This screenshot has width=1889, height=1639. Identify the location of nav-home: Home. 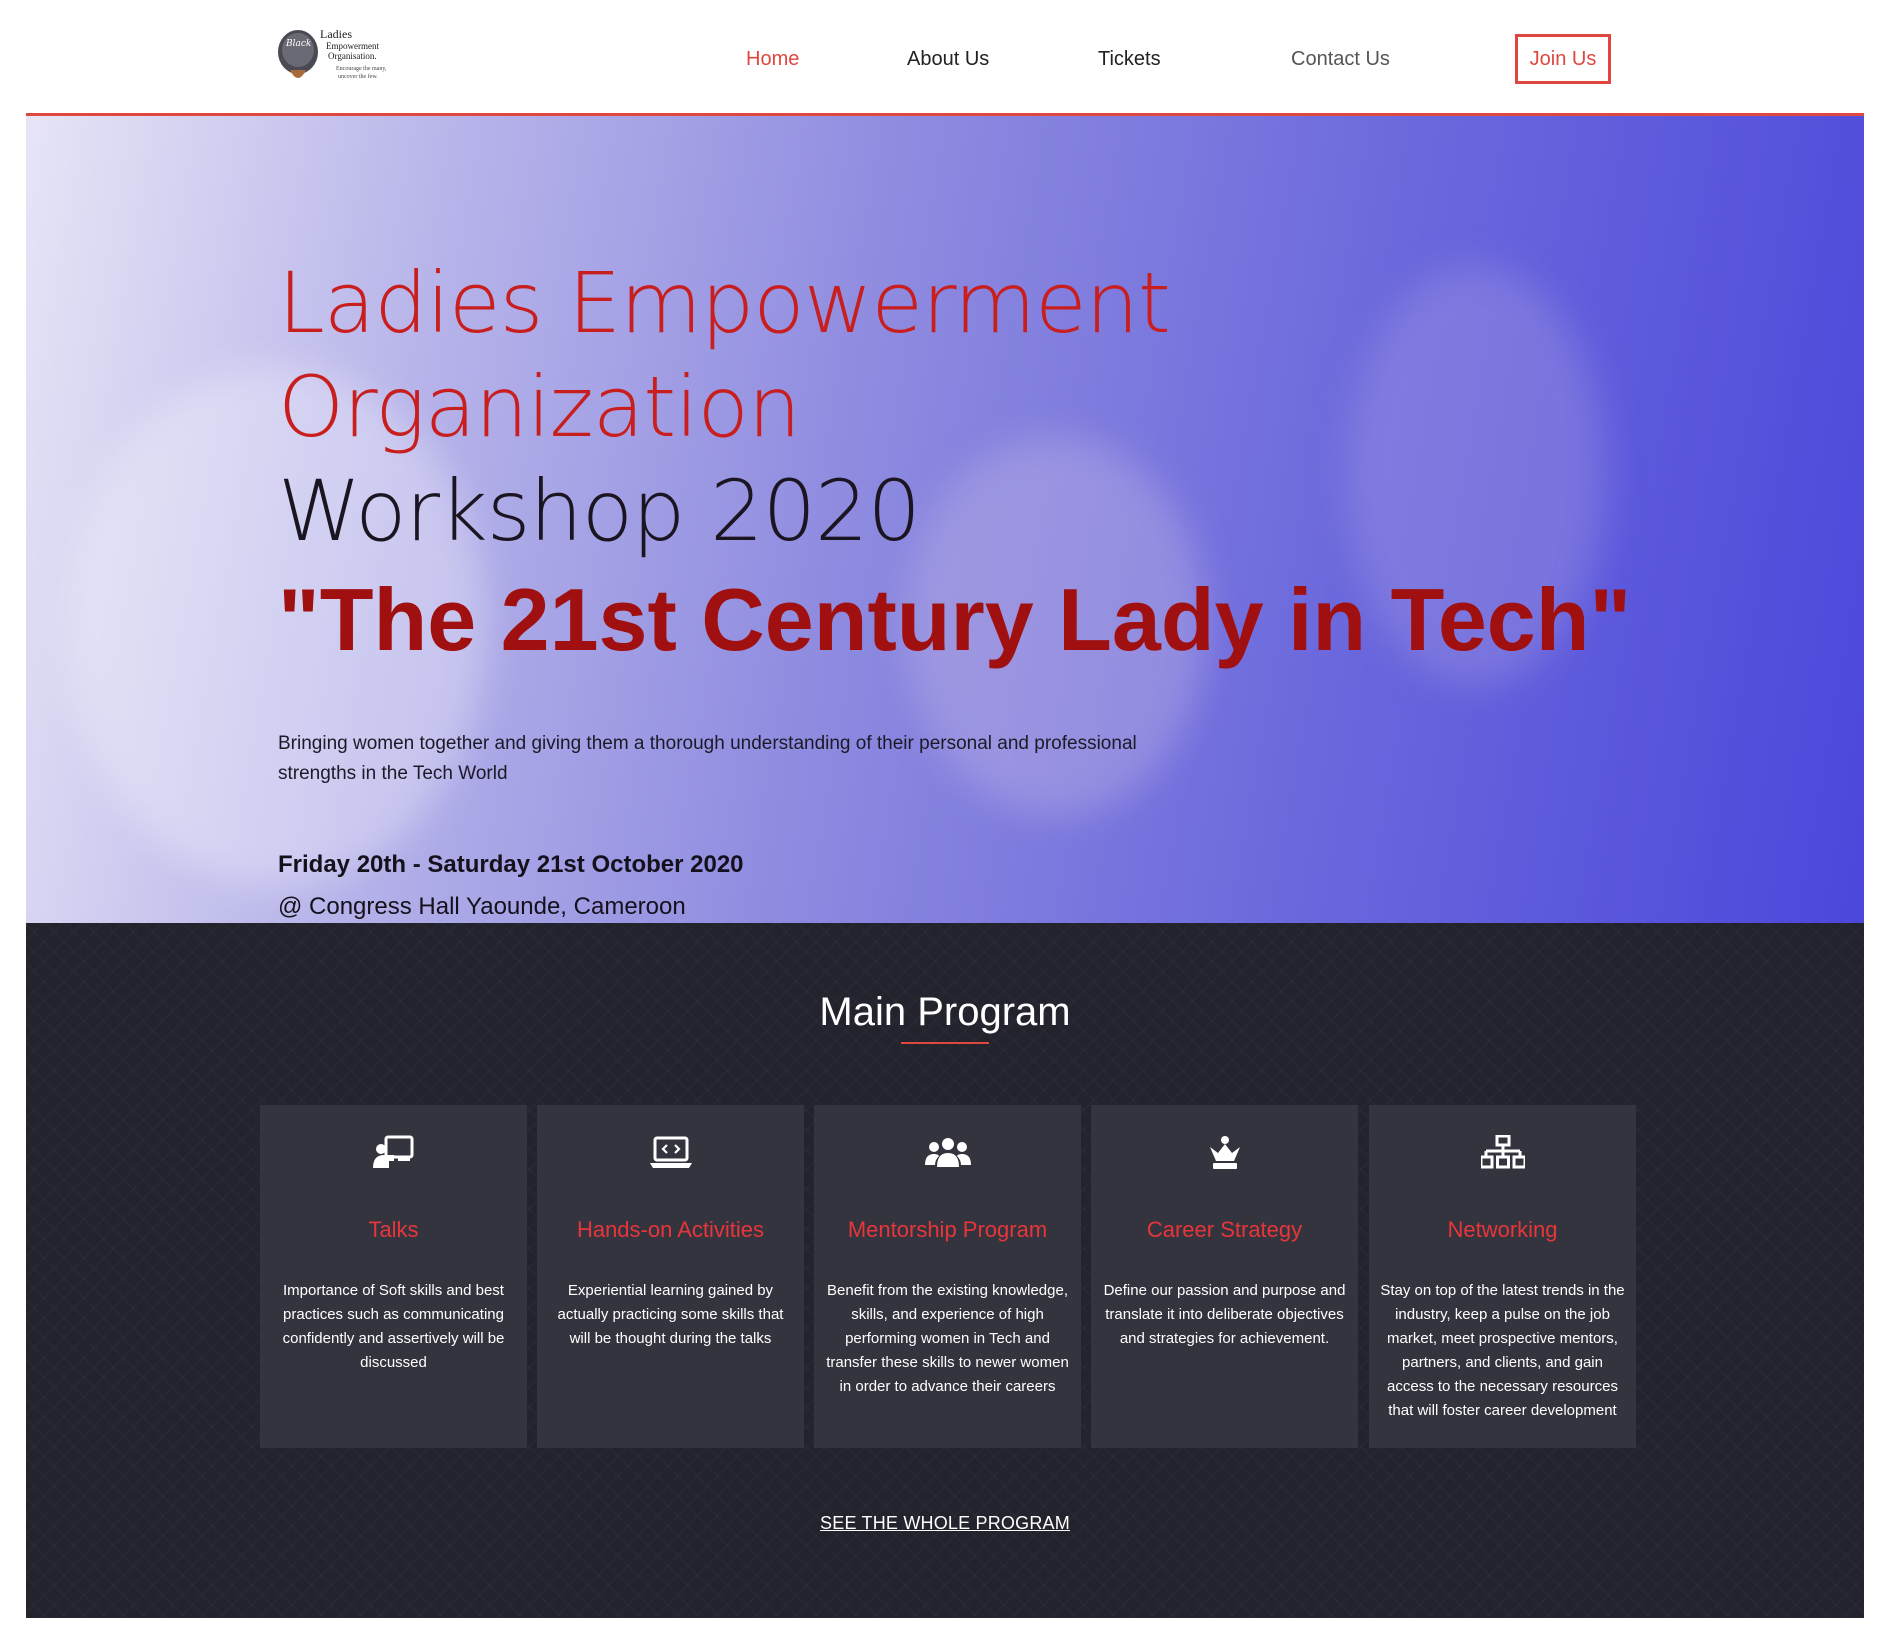
(772, 59).